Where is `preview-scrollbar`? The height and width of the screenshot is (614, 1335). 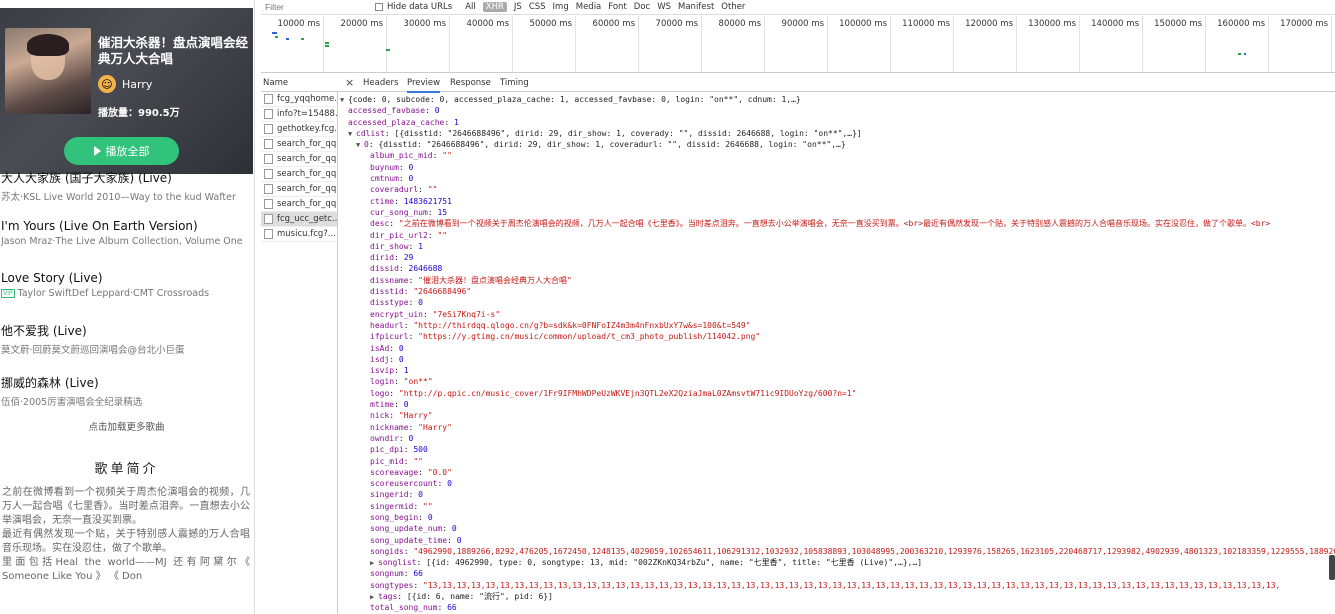 preview-scrollbar is located at coordinates (1332, 567).